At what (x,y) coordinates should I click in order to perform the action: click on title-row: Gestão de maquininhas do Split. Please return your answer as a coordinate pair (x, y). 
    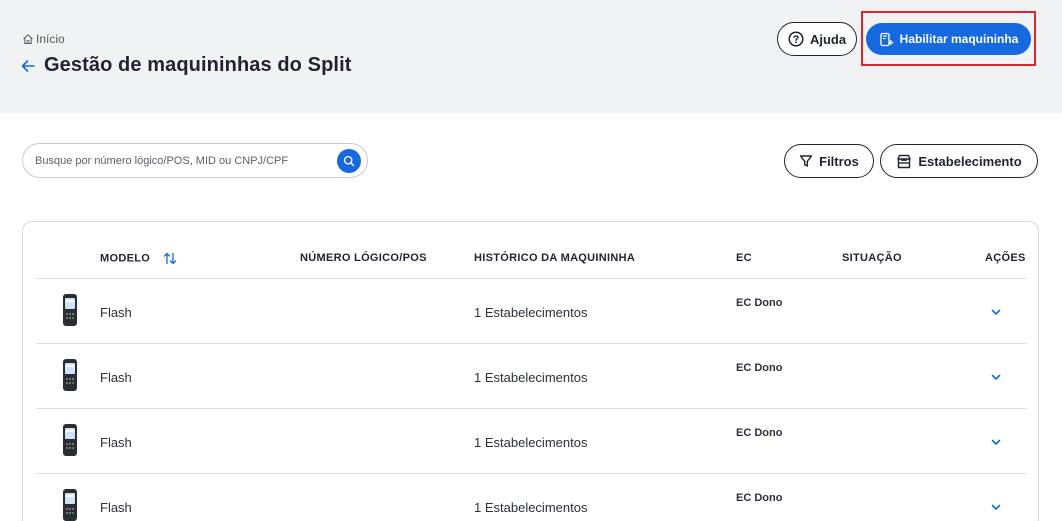
    Looking at the image, I should click on (185, 65).